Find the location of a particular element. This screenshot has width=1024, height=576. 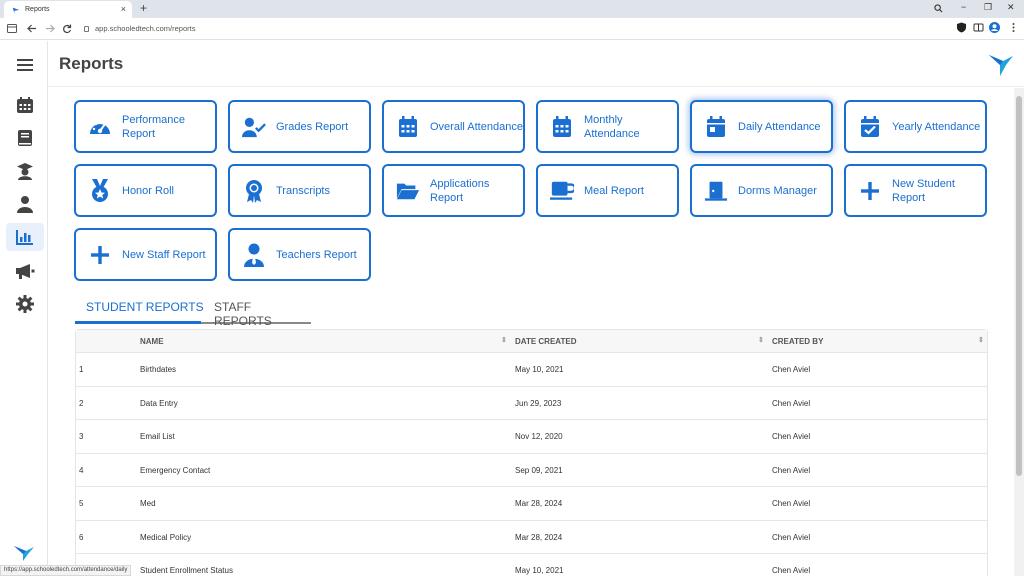

reload-icon is located at coordinates (67, 29).